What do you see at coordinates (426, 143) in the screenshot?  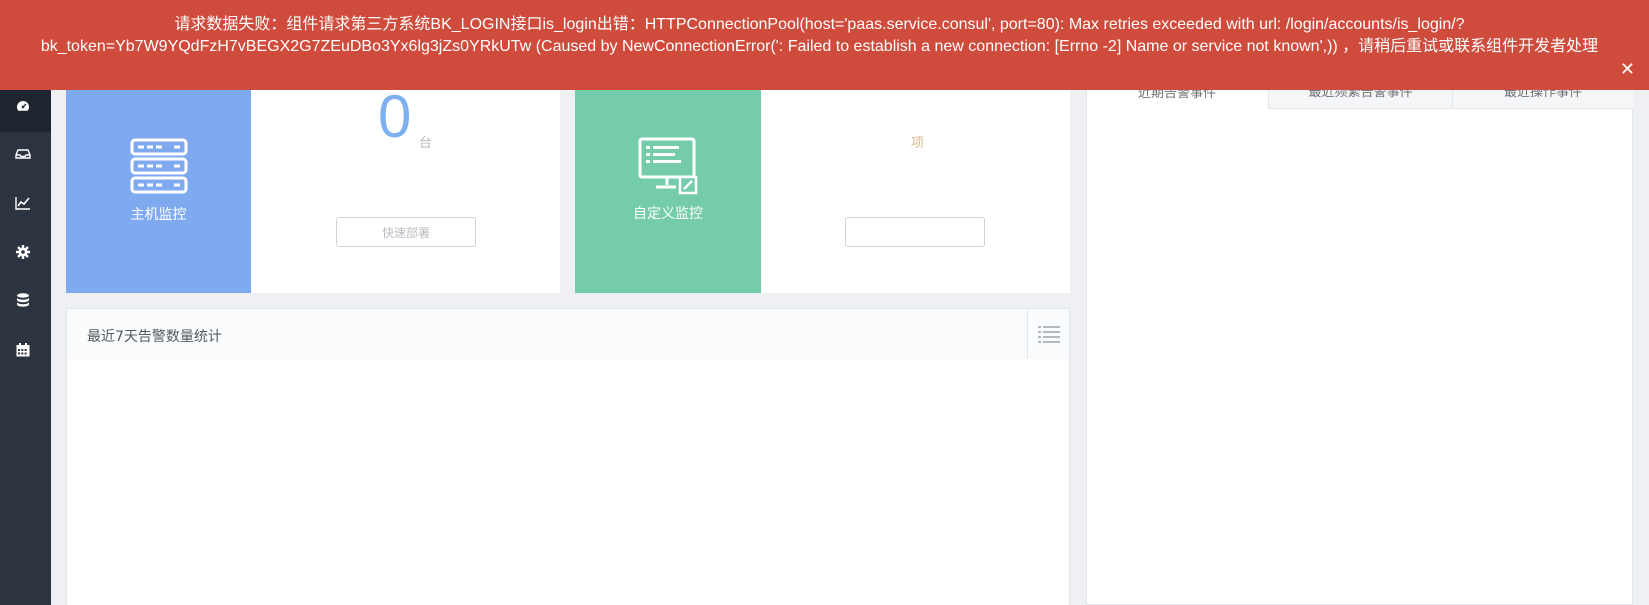 I see `host-count-unit: 台` at bounding box center [426, 143].